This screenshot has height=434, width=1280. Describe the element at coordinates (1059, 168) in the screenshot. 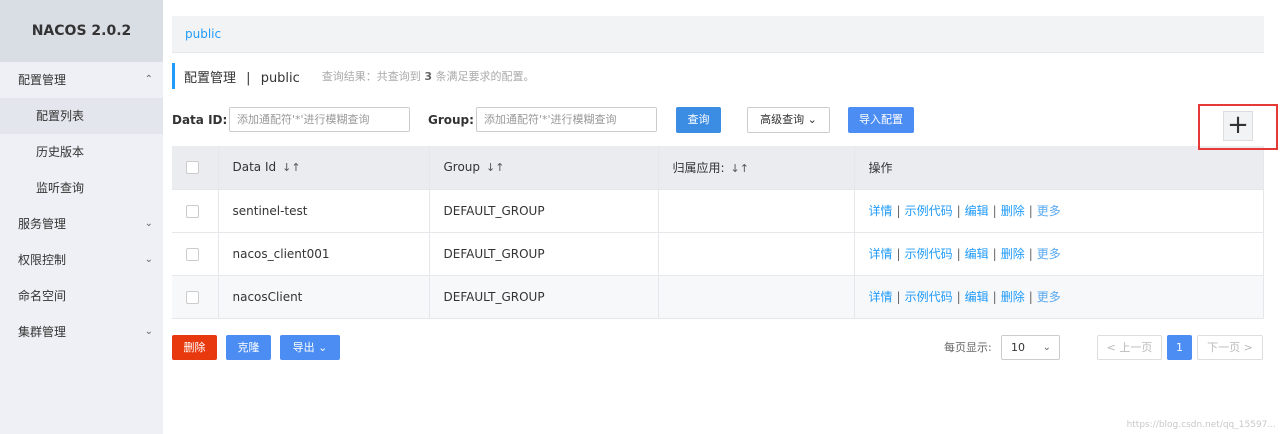

I see `column-actions: 操作` at that location.